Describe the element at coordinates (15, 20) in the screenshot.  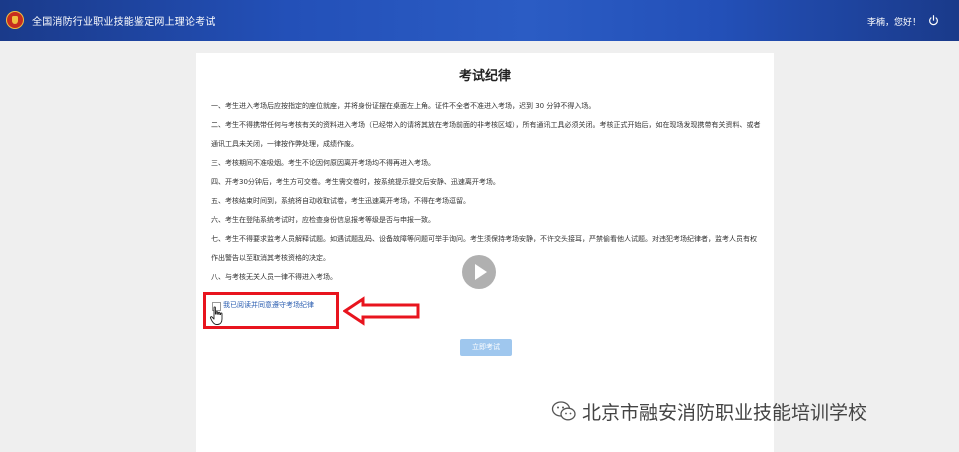
I see `fire-emblem-icon` at that location.